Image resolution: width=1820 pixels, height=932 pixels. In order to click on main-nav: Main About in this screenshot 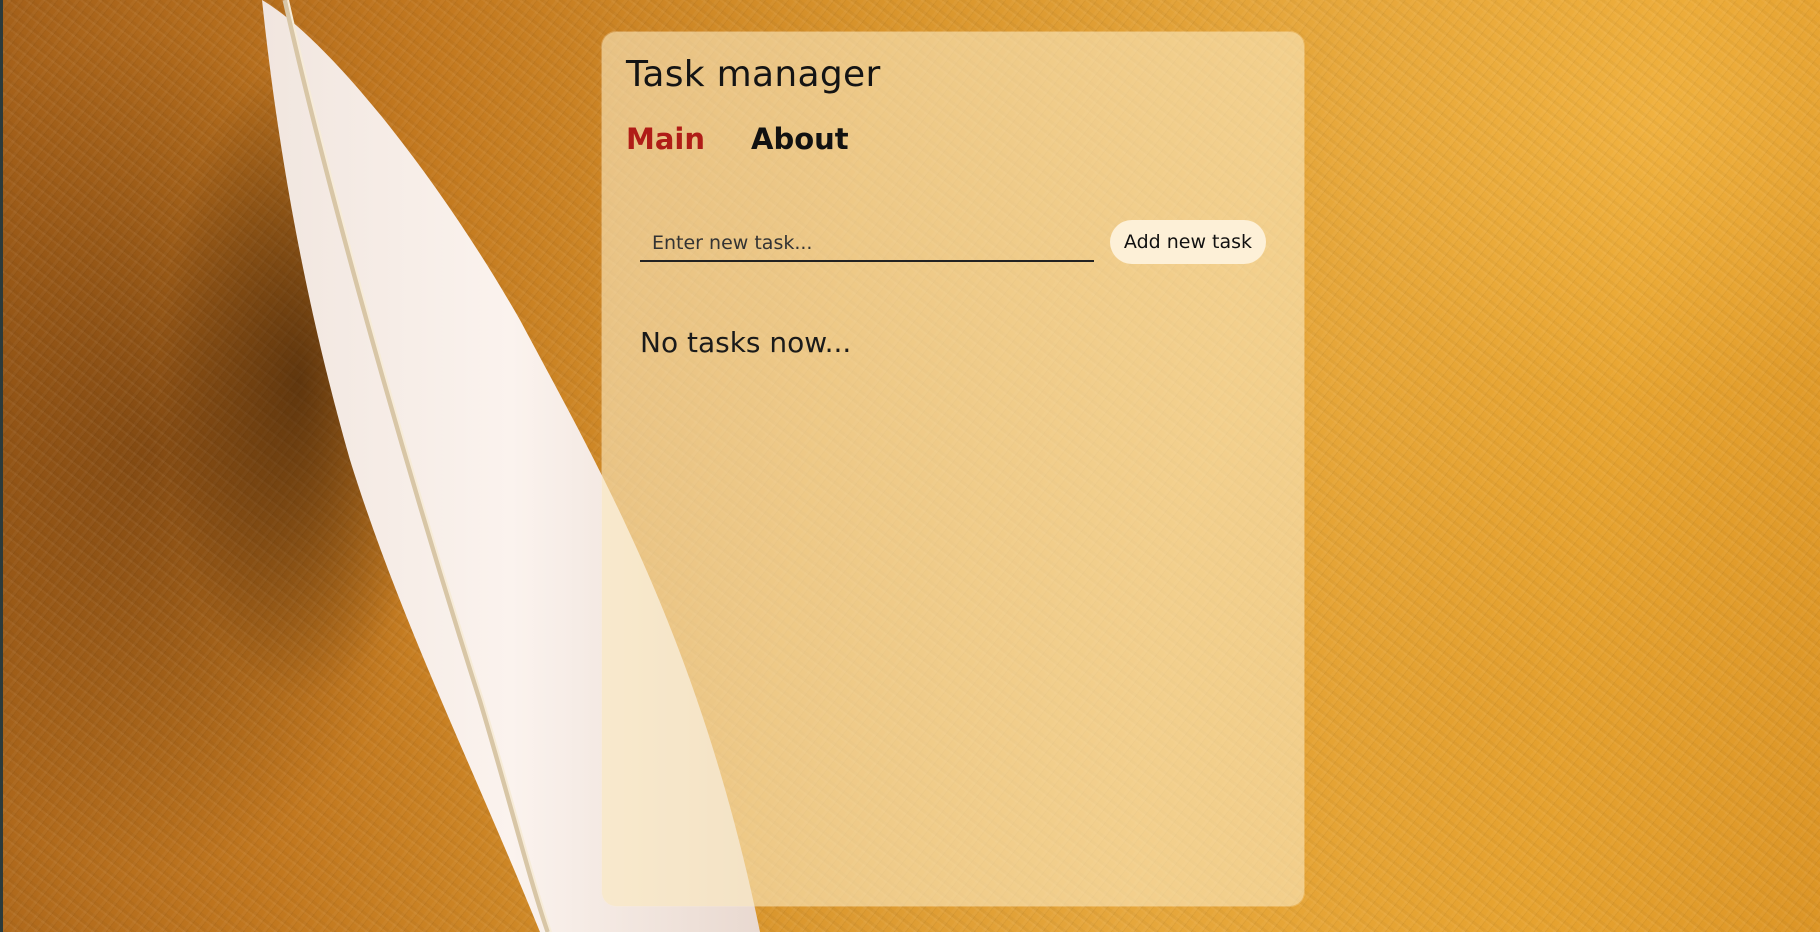, I will do `click(737, 139)`.